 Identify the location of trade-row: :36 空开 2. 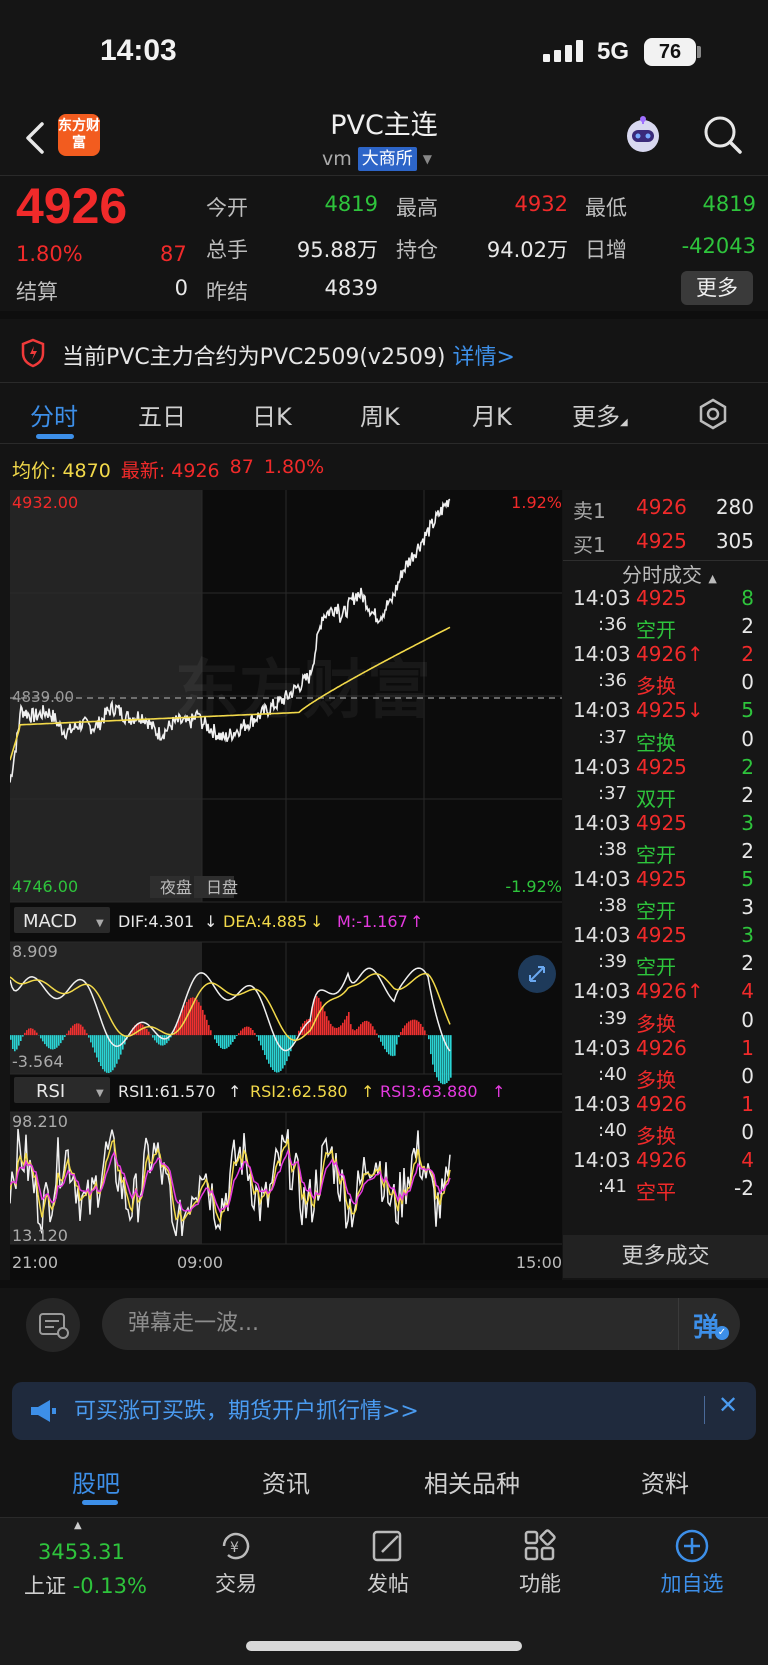
(665, 628).